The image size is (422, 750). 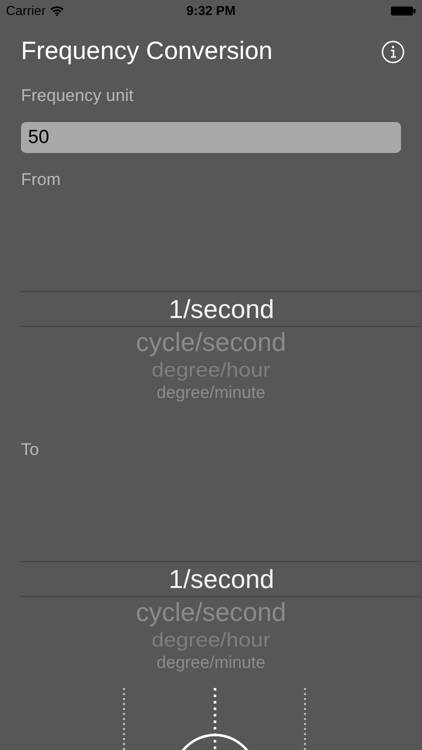 What do you see at coordinates (147, 52) in the screenshot?
I see `screen-title: Frequency Conversion` at bounding box center [147, 52].